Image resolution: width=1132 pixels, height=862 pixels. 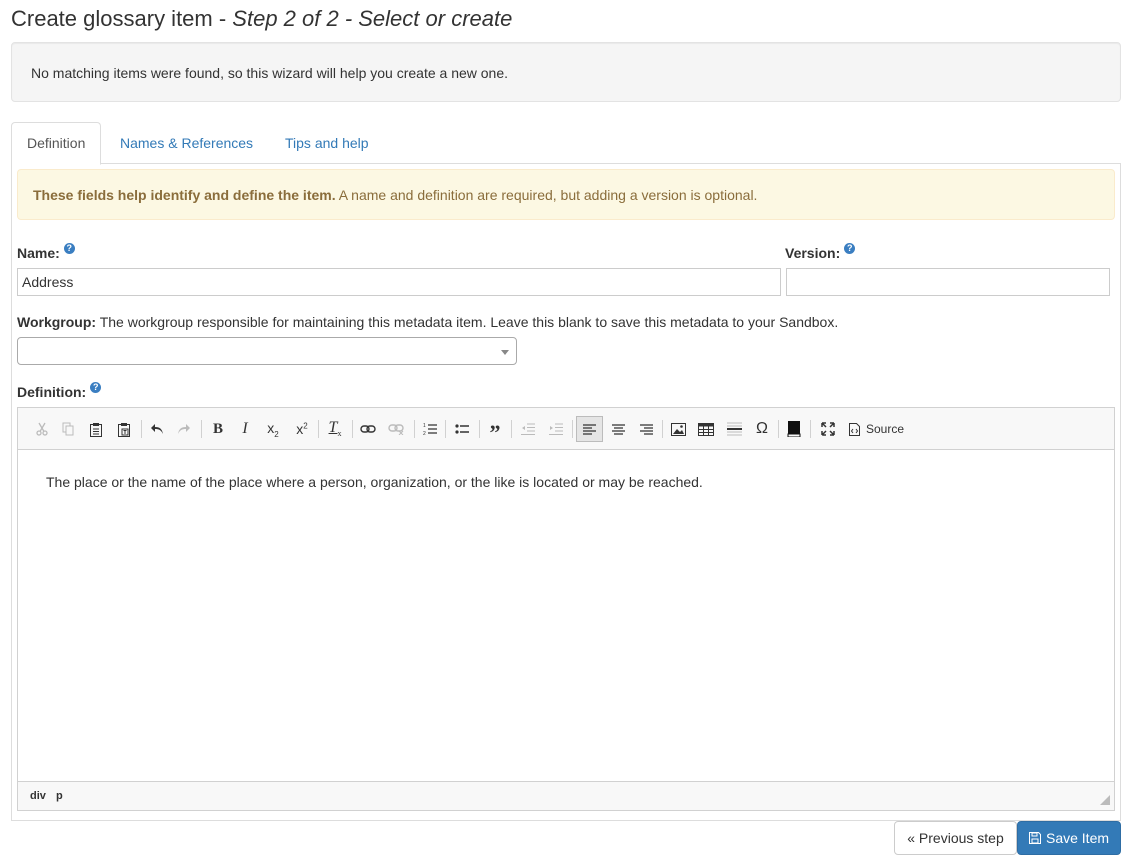 I want to click on page-title-main: Create glossary item -, so click(x=122, y=18).